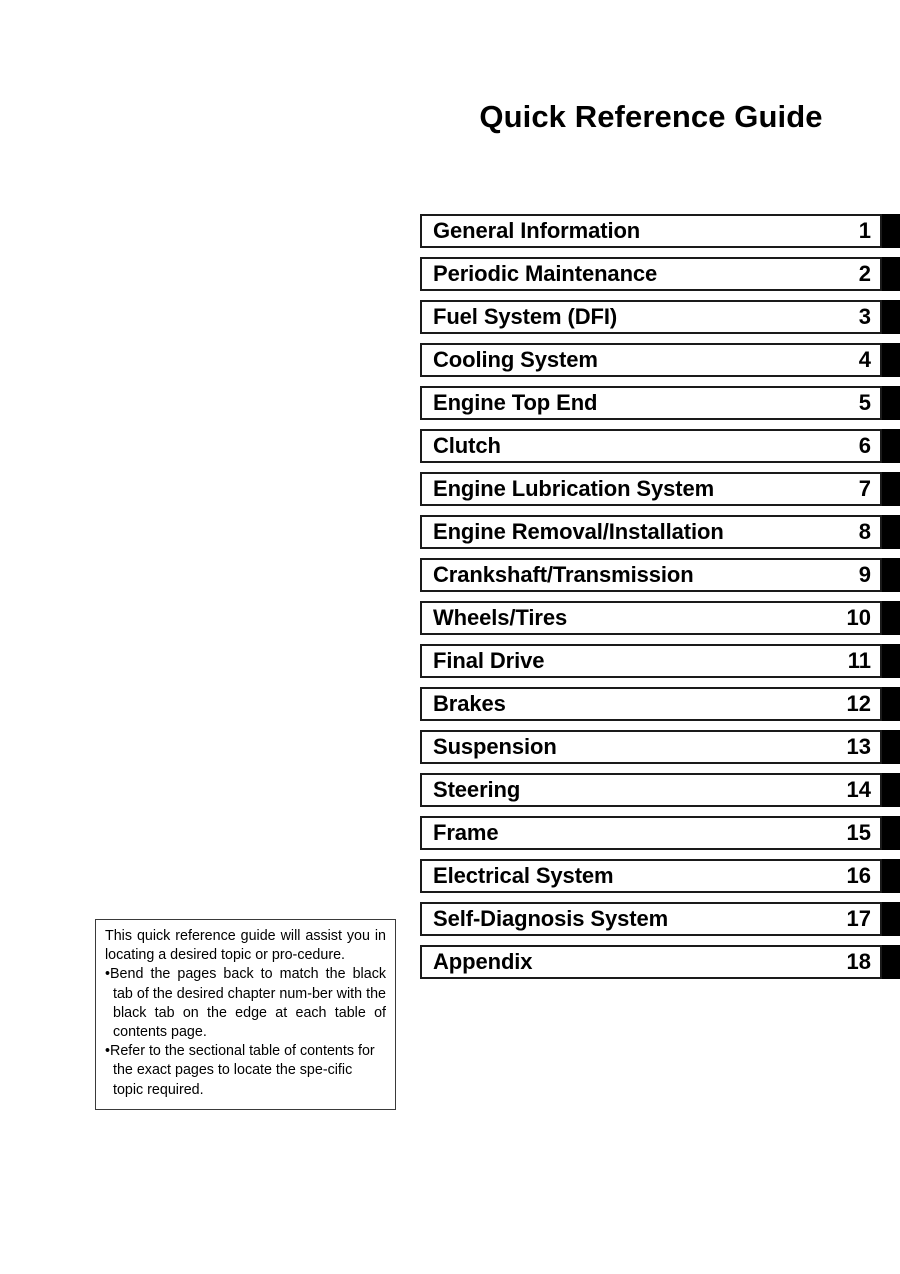 The width and height of the screenshot is (900, 1274). I want to click on chapter-entry: Cooling System 4, so click(651, 360).